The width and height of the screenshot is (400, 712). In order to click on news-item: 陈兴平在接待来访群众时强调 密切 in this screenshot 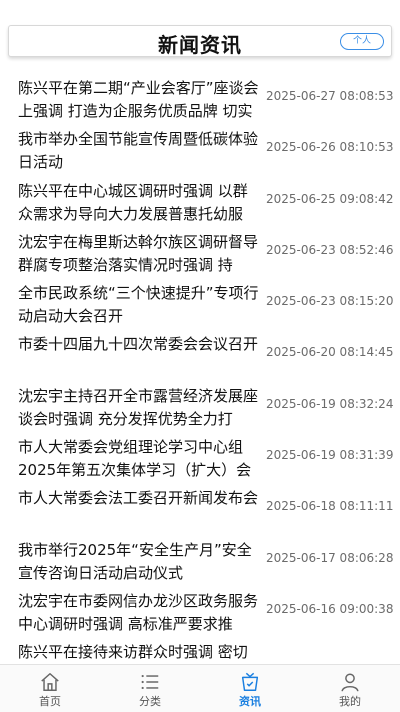, I will do `click(200, 652)`.